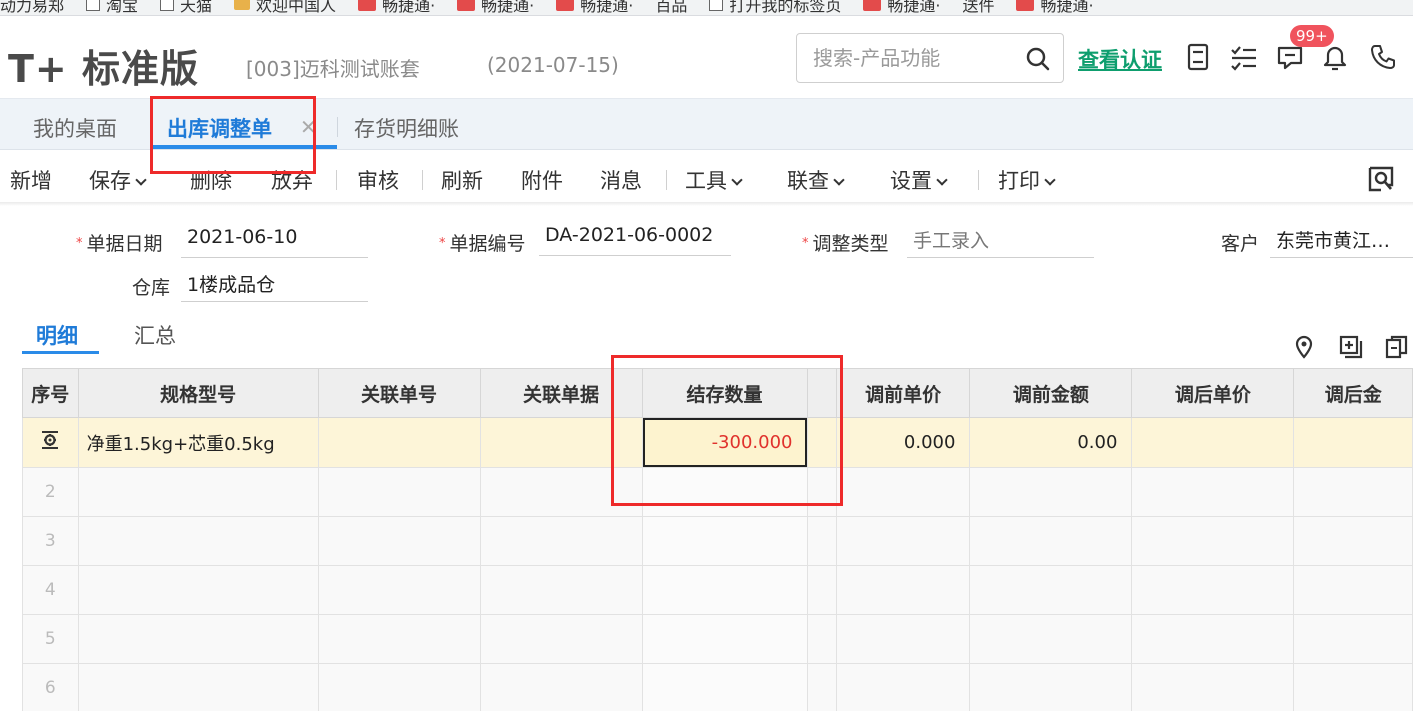 This screenshot has height=711, width=1413. Describe the element at coordinates (1051, 393) in the screenshot. I see `col-header-pre-amount: 调前金额` at that location.